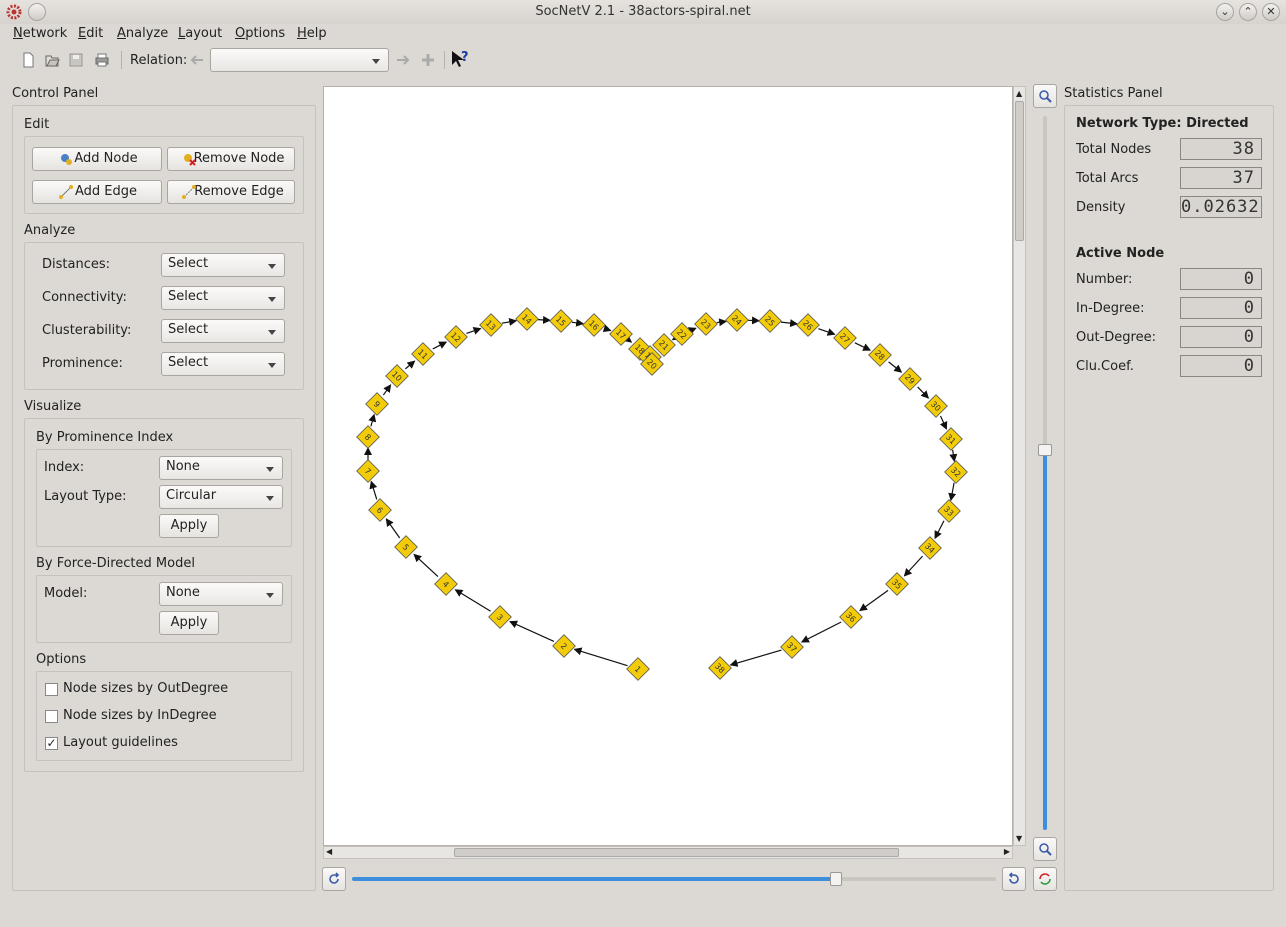 The height and width of the screenshot is (927, 1286). I want to click on graph-node: 32, so click(956, 472).